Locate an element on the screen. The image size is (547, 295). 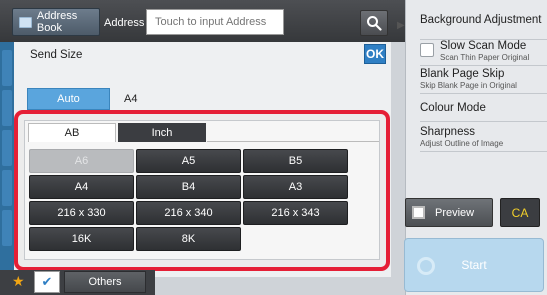
item-title: Sharpness is located at coordinates (447, 132).